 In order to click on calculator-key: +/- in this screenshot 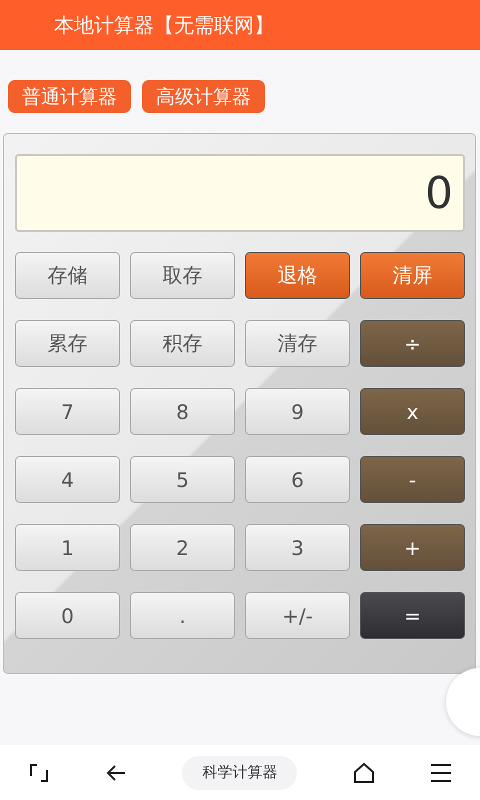, I will do `click(297, 615)`.